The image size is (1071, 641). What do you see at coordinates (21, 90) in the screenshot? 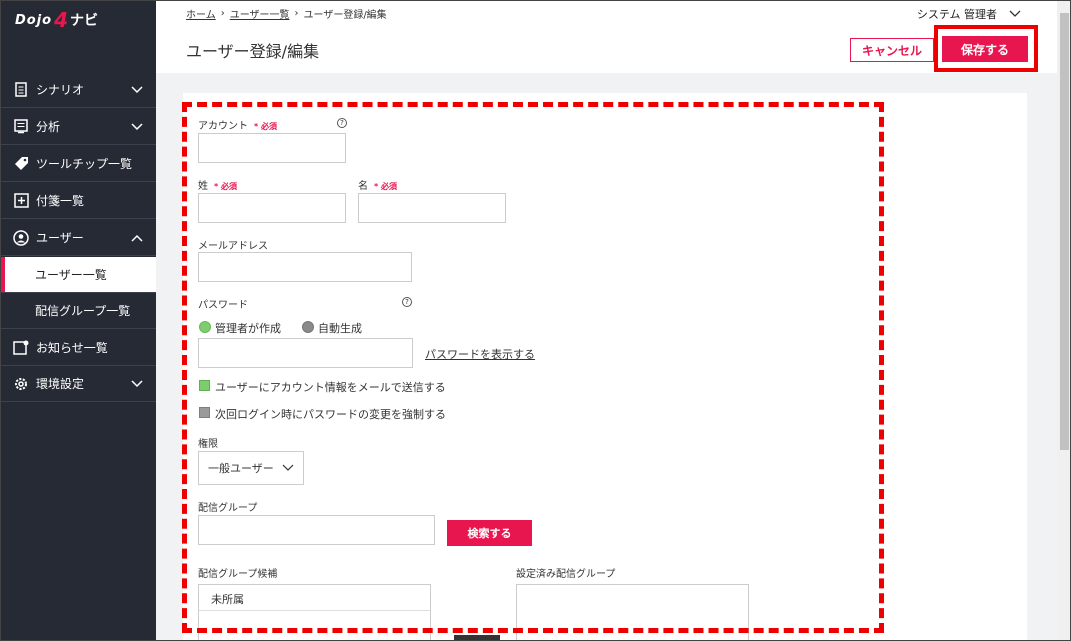
I see `document-icon` at bounding box center [21, 90].